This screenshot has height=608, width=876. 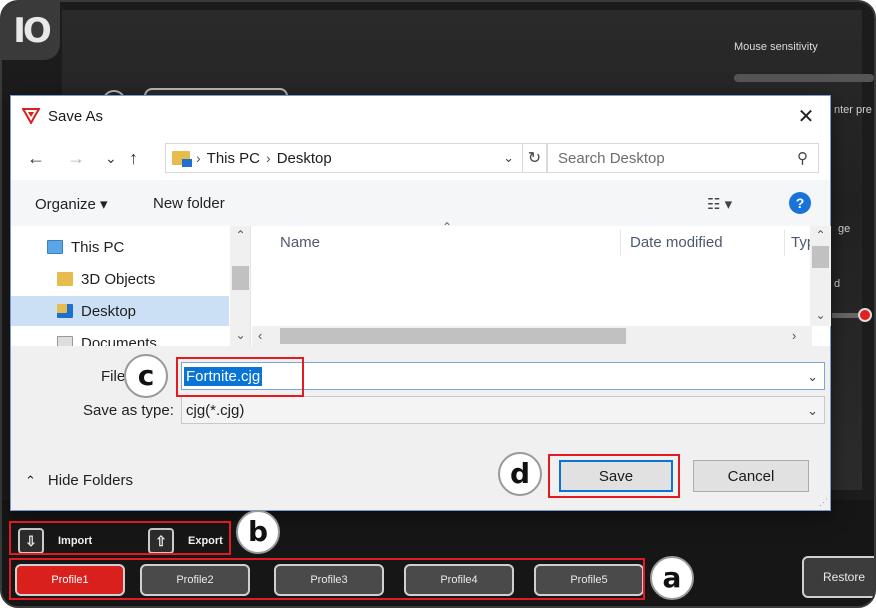 What do you see at coordinates (31, 116) in the screenshot?
I see `app-shield-icon` at bounding box center [31, 116].